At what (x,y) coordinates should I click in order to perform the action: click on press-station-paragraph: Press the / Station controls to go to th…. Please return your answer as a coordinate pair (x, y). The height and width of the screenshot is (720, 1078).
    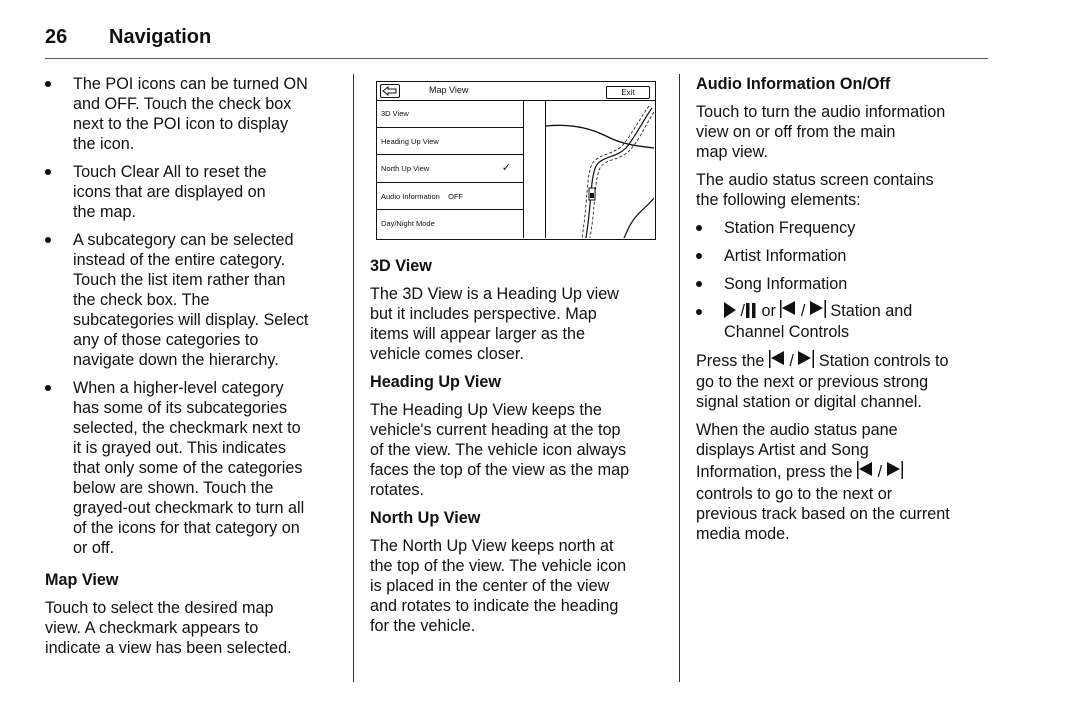
    Looking at the image, I should click on (822, 380).